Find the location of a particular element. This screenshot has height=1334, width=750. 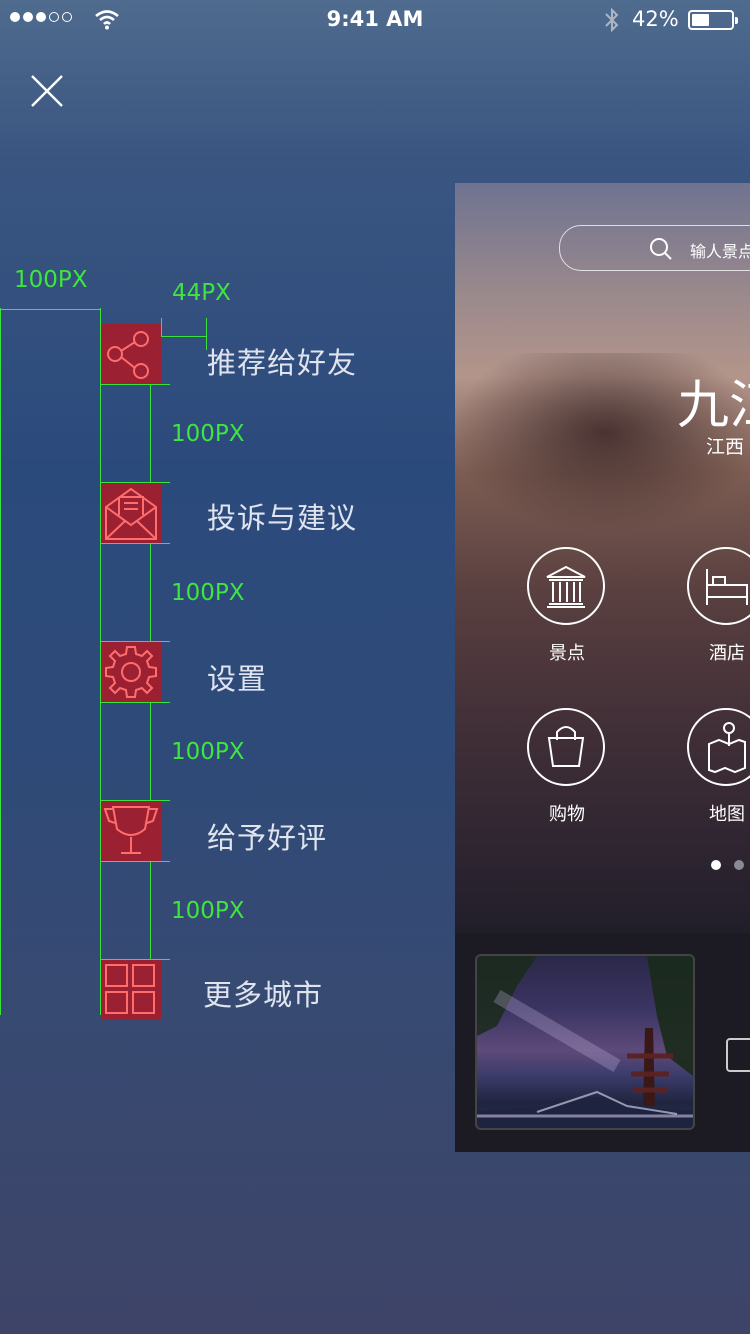

search-placeholder: 输人景点 is located at coordinates (720, 251).